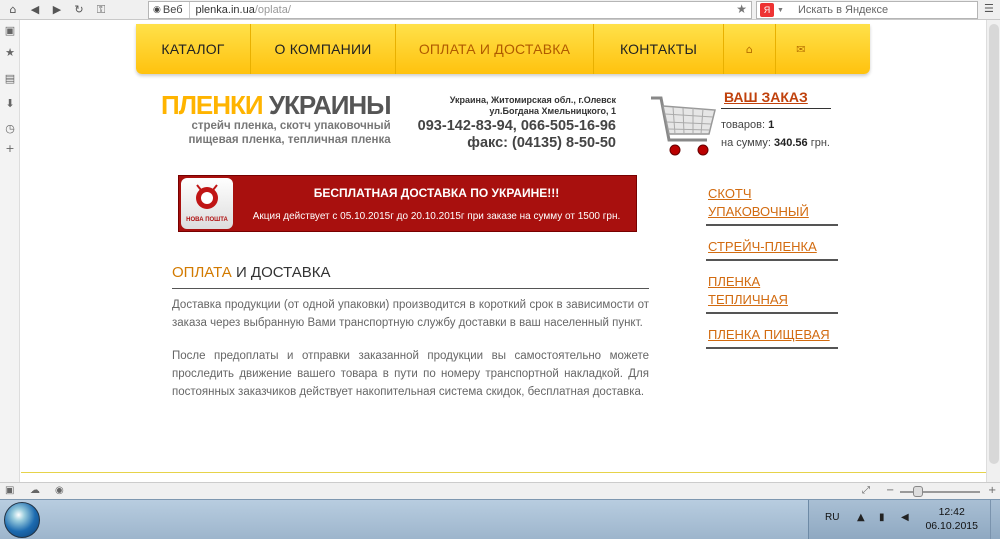  What do you see at coordinates (59, 490) in the screenshot?
I see `turbo-icon: ◉` at bounding box center [59, 490].